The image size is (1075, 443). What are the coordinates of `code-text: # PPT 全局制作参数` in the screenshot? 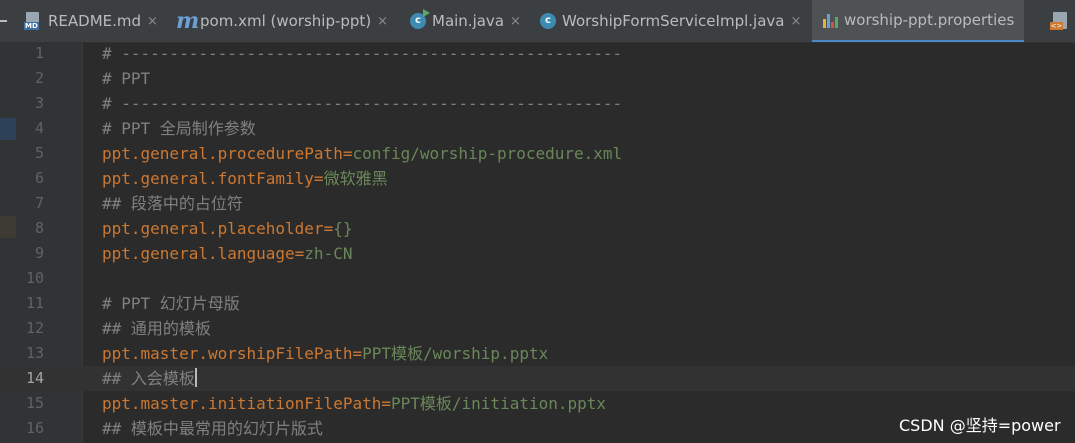 It's located at (179, 128).